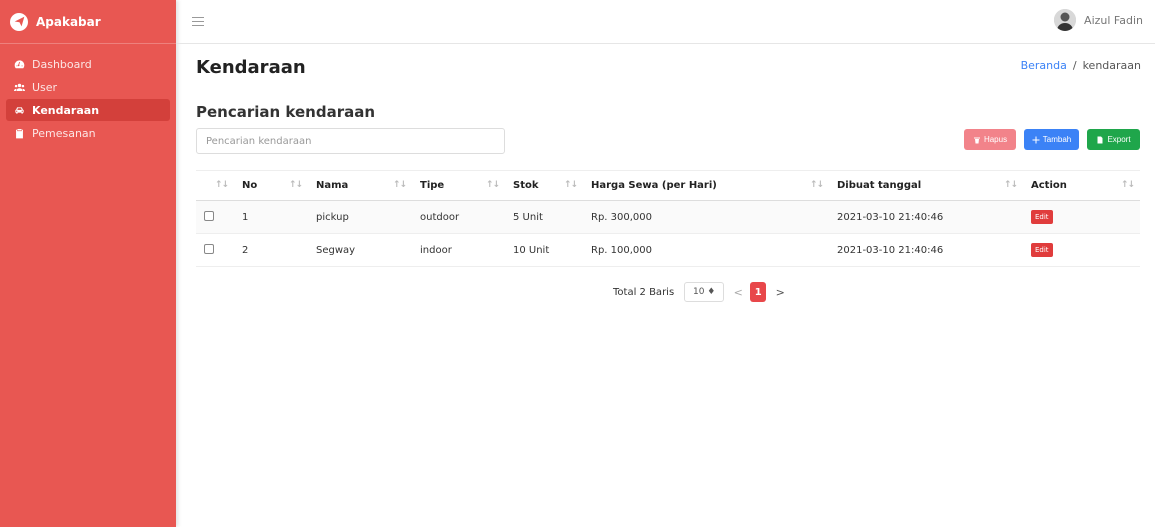 This screenshot has height=527, width=1155. I want to click on export-button-label: Export, so click(1119, 139).